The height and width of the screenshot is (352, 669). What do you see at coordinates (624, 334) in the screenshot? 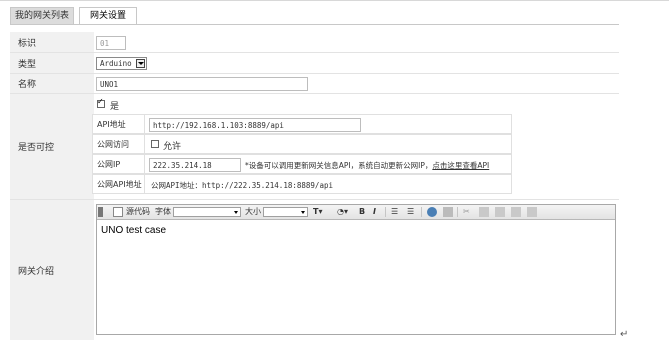
I see `return-mark: ↵` at bounding box center [624, 334].